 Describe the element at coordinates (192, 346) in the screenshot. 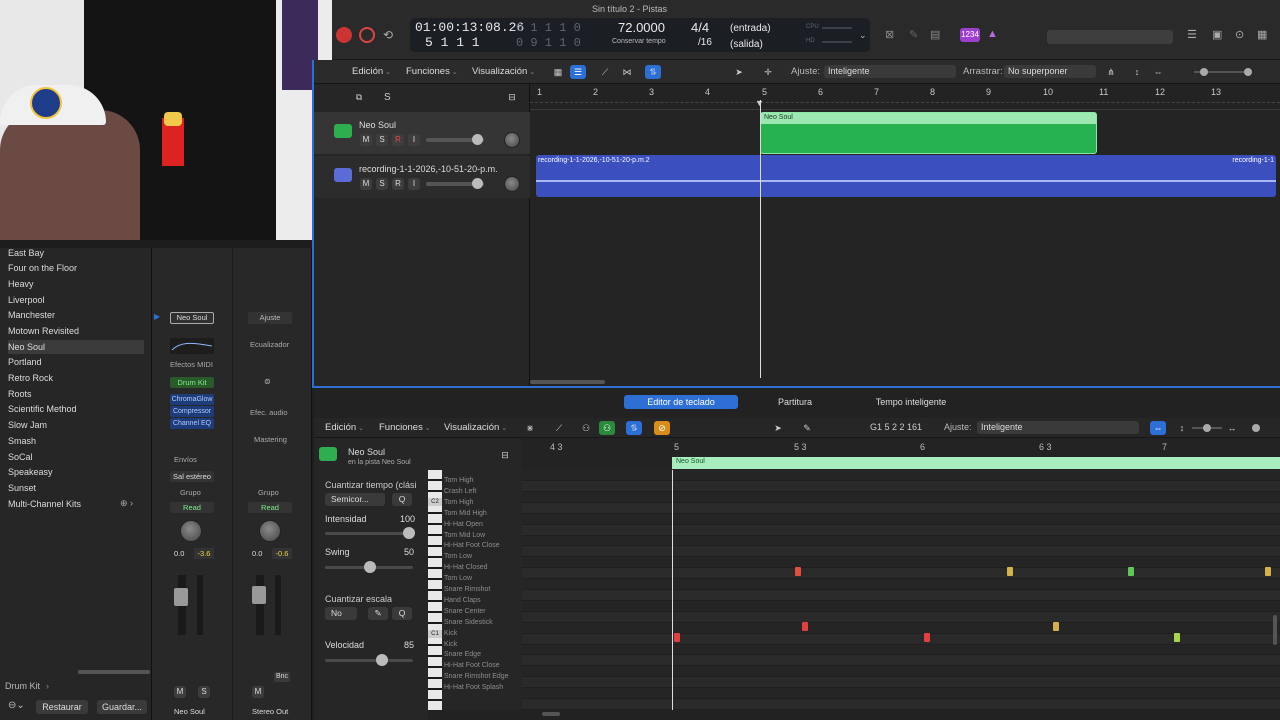

I see `eq-thumbnail` at that location.